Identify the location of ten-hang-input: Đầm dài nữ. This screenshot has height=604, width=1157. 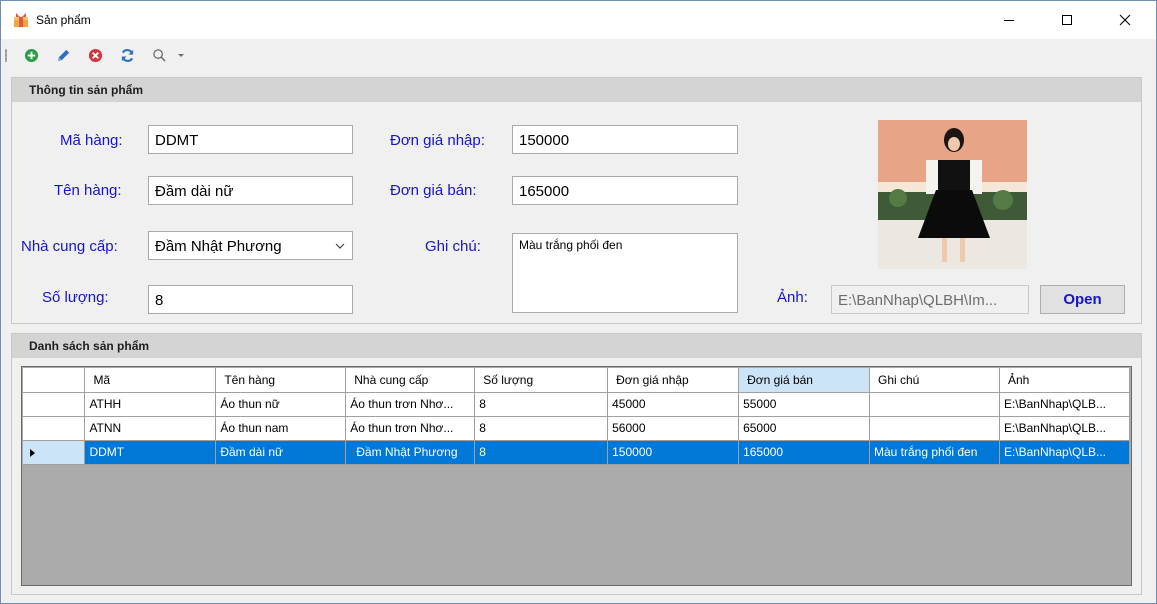
(250, 190).